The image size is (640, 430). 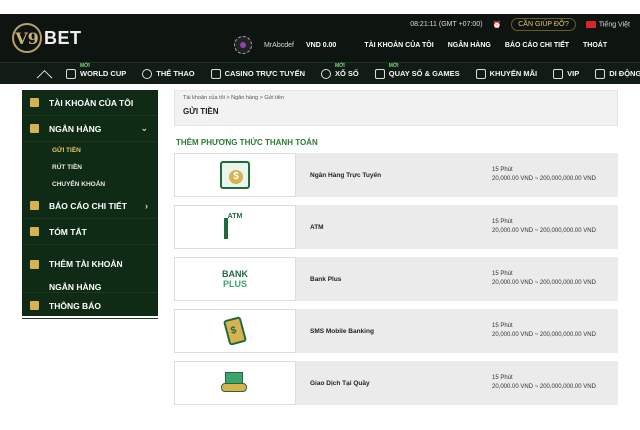 What do you see at coordinates (235, 227) in the screenshot?
I see `atm-icon: ATM` at bounding box center [235, 227].